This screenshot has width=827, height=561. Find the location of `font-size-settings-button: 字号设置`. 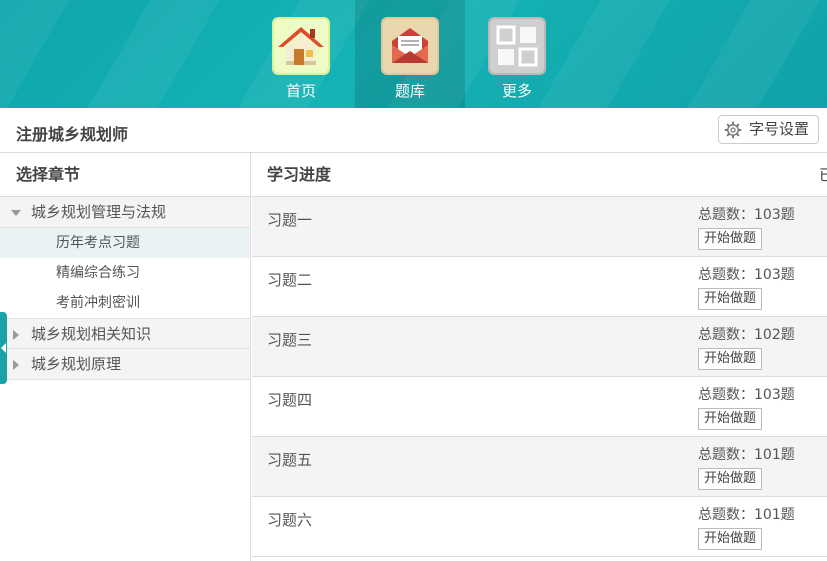

font-size-settings-button: 字号设置 is located at coordinates (768, 129).